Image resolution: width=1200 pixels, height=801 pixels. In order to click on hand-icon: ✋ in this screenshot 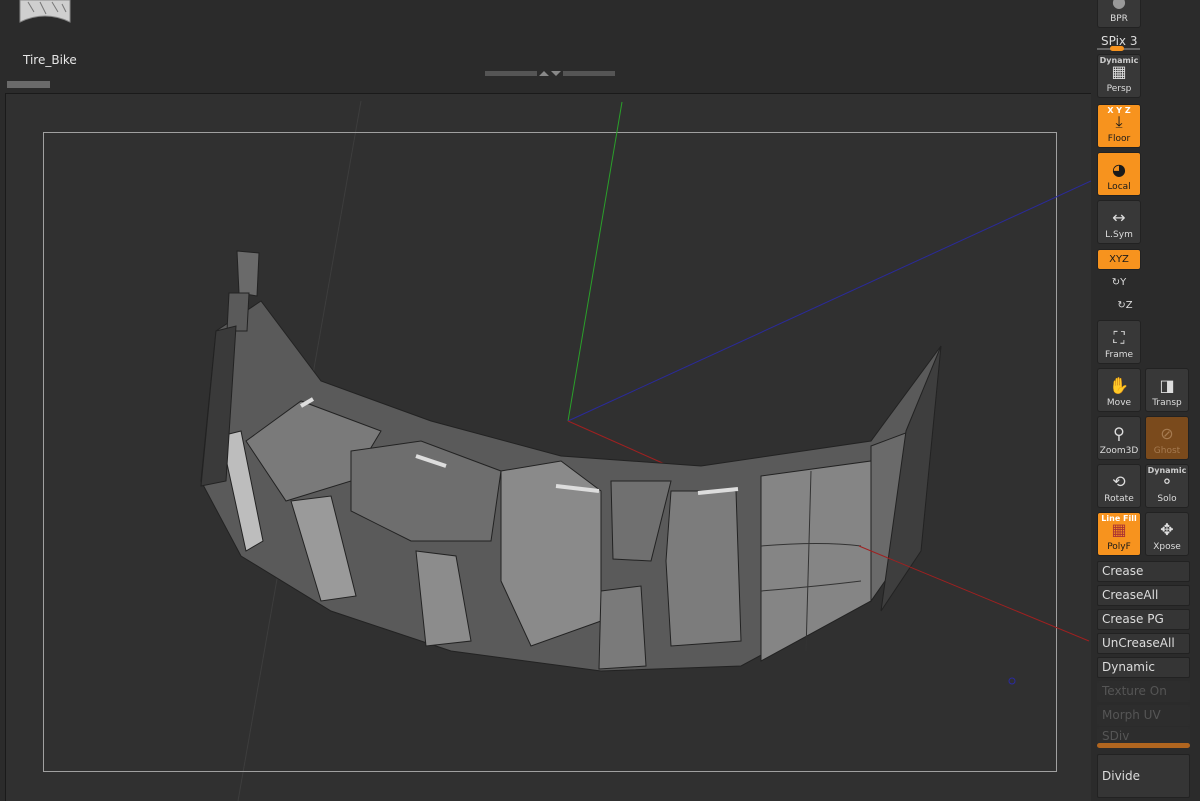, I will do `click(1119, 385)`.